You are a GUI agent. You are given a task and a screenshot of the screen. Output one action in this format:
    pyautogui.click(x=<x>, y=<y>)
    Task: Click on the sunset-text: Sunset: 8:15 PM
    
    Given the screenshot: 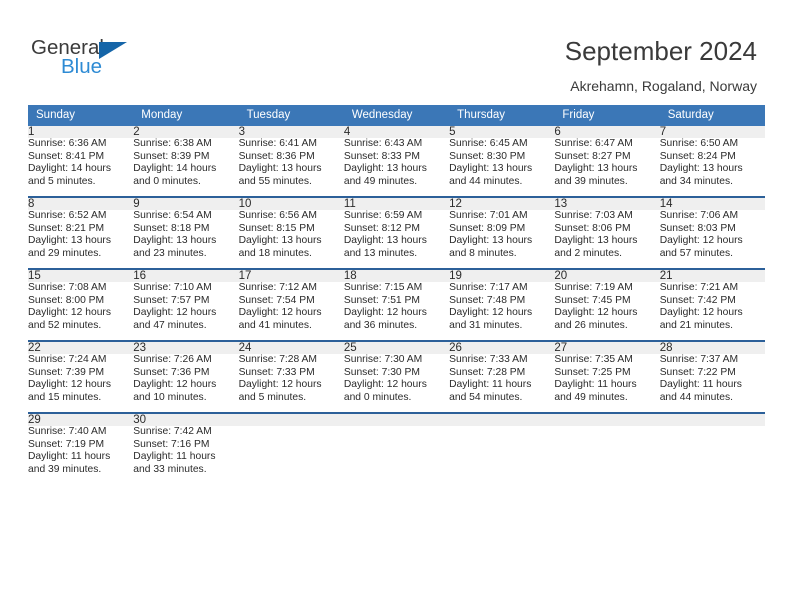 What is the action you would take?
    pyautogui.click(x=276, y=228)
    